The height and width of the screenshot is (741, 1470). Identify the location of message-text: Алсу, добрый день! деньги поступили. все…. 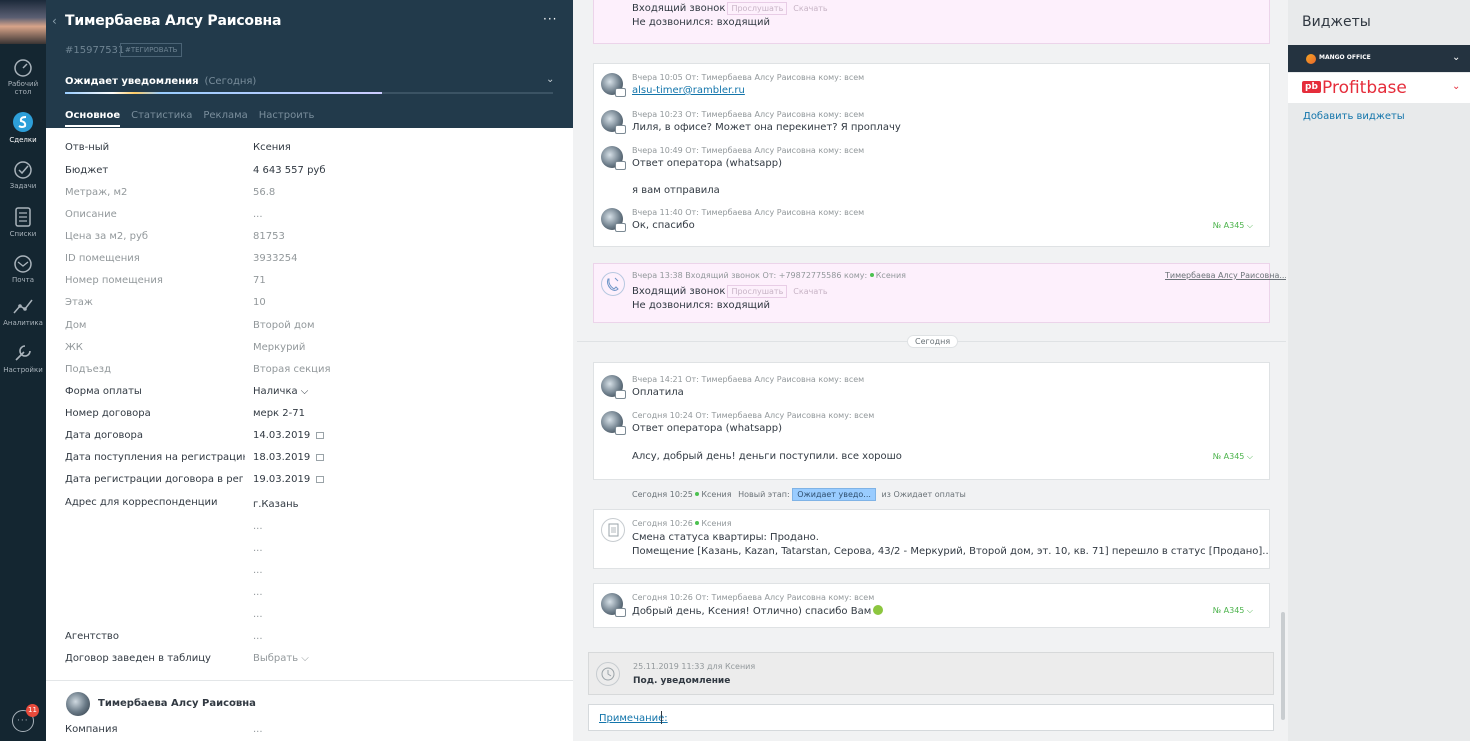
(767, 456).